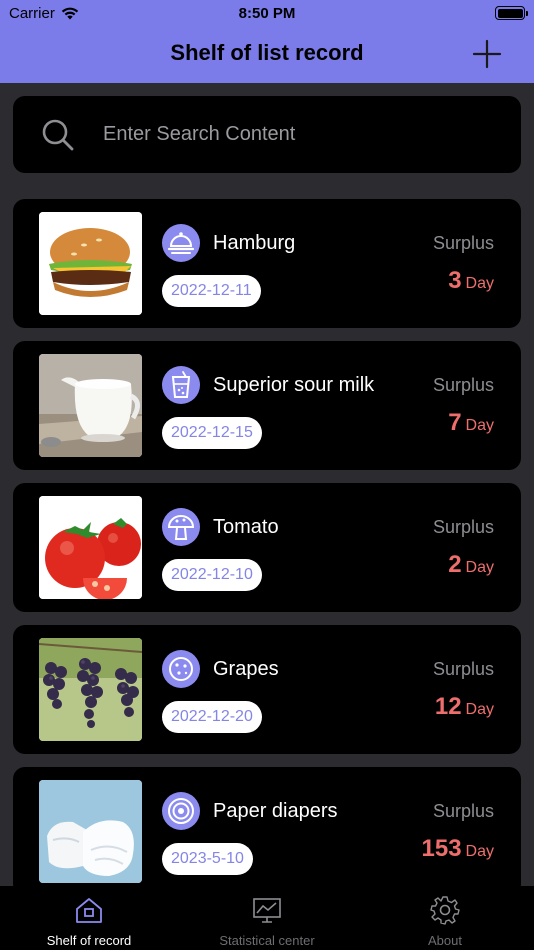  Describe the element at coordinates (181, 243) in the screenshot. I see `cloche-icon` at that location.